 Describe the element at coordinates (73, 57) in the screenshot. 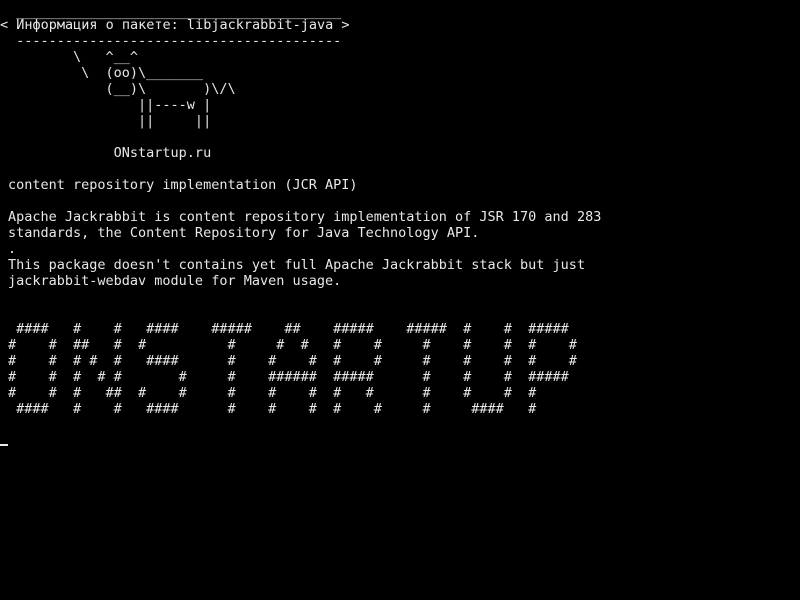

I see `cow-art-line-1: \ ^__^` at that location.